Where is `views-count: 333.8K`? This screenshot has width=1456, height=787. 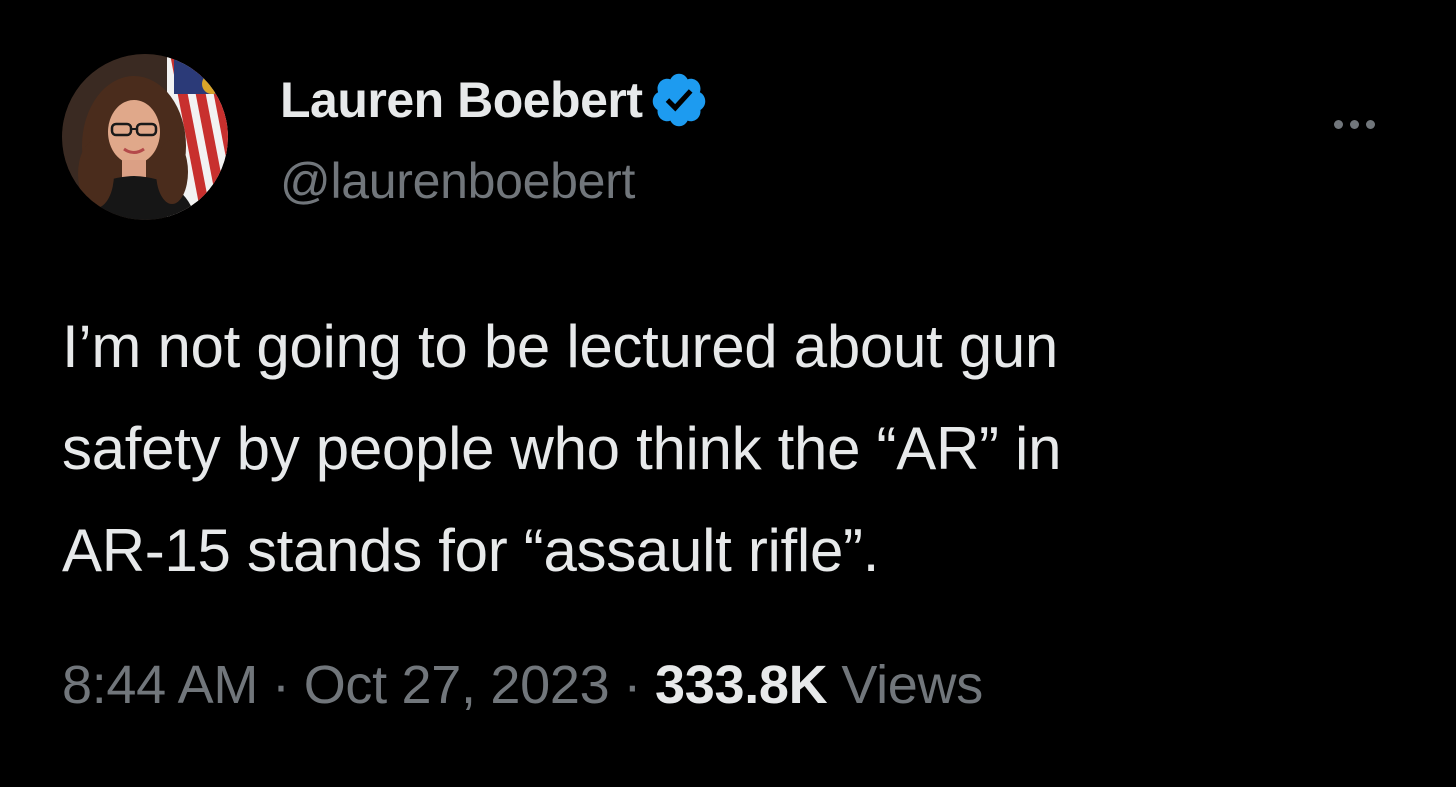 views-count: 333.8K is located at coordinates (741, 685).